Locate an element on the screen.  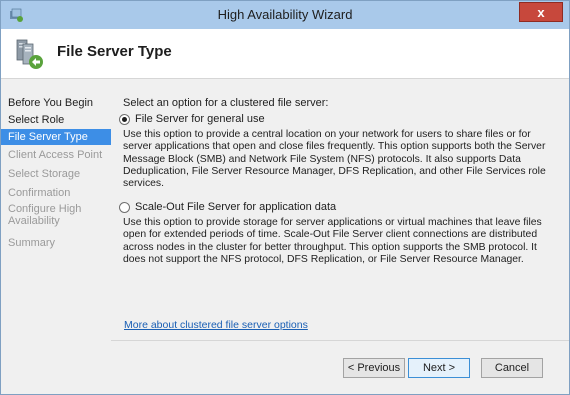
radio-selected-dot is located at coordinates (124, 119).